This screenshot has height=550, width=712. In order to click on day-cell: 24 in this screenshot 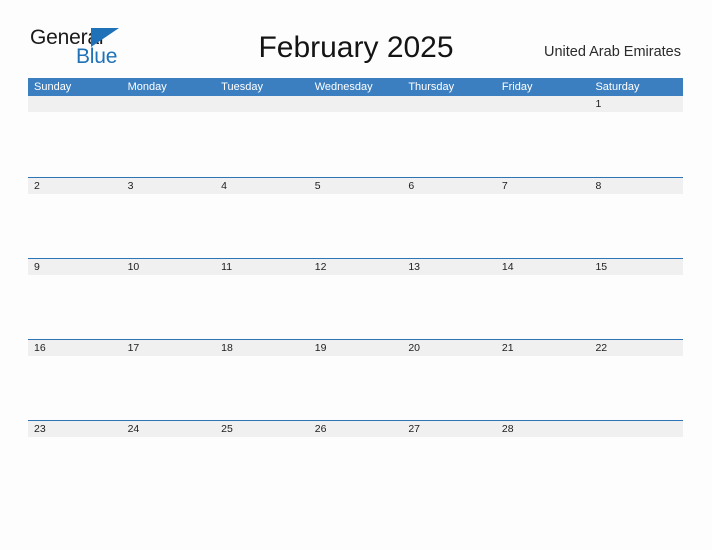, I will do `click(169, 429)`.